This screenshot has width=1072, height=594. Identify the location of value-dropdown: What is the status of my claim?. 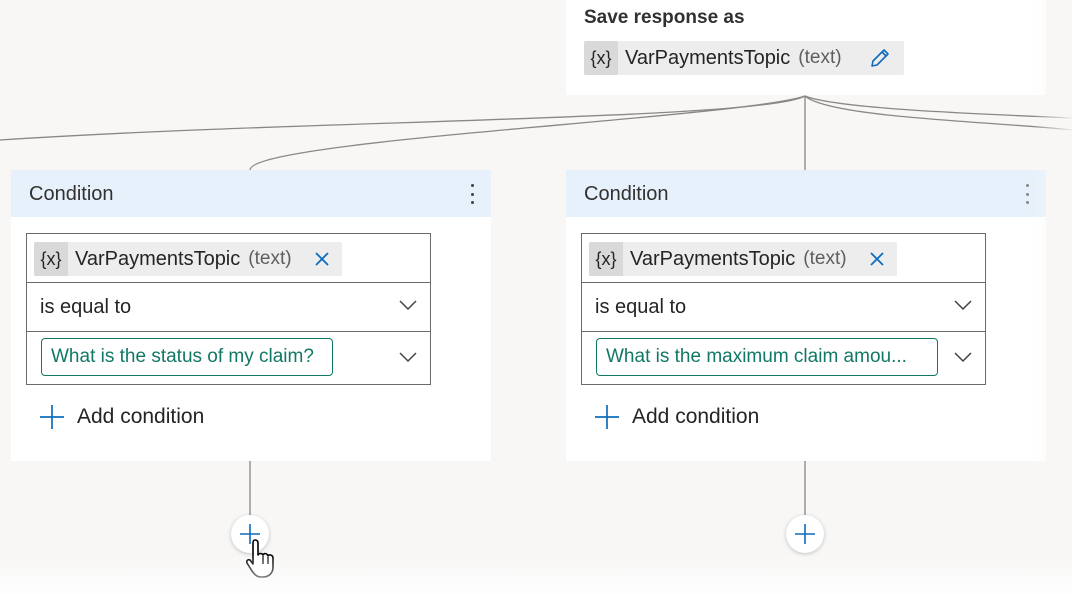
(228, 358).